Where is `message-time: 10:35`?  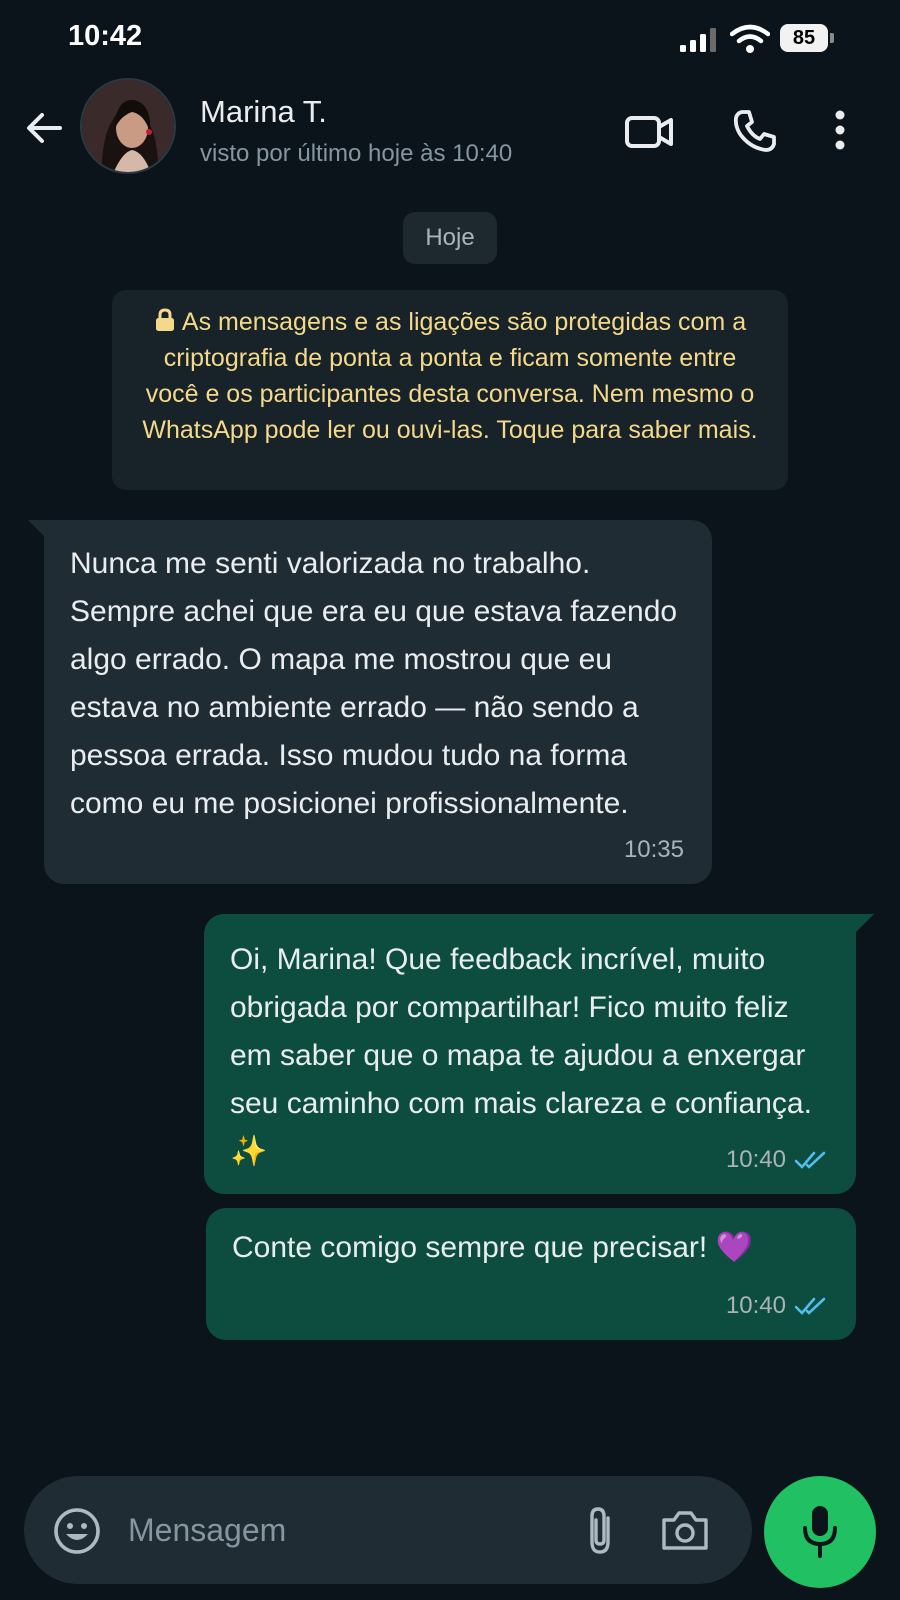 message-time: 10:35 is located at coordinates (653, 849).